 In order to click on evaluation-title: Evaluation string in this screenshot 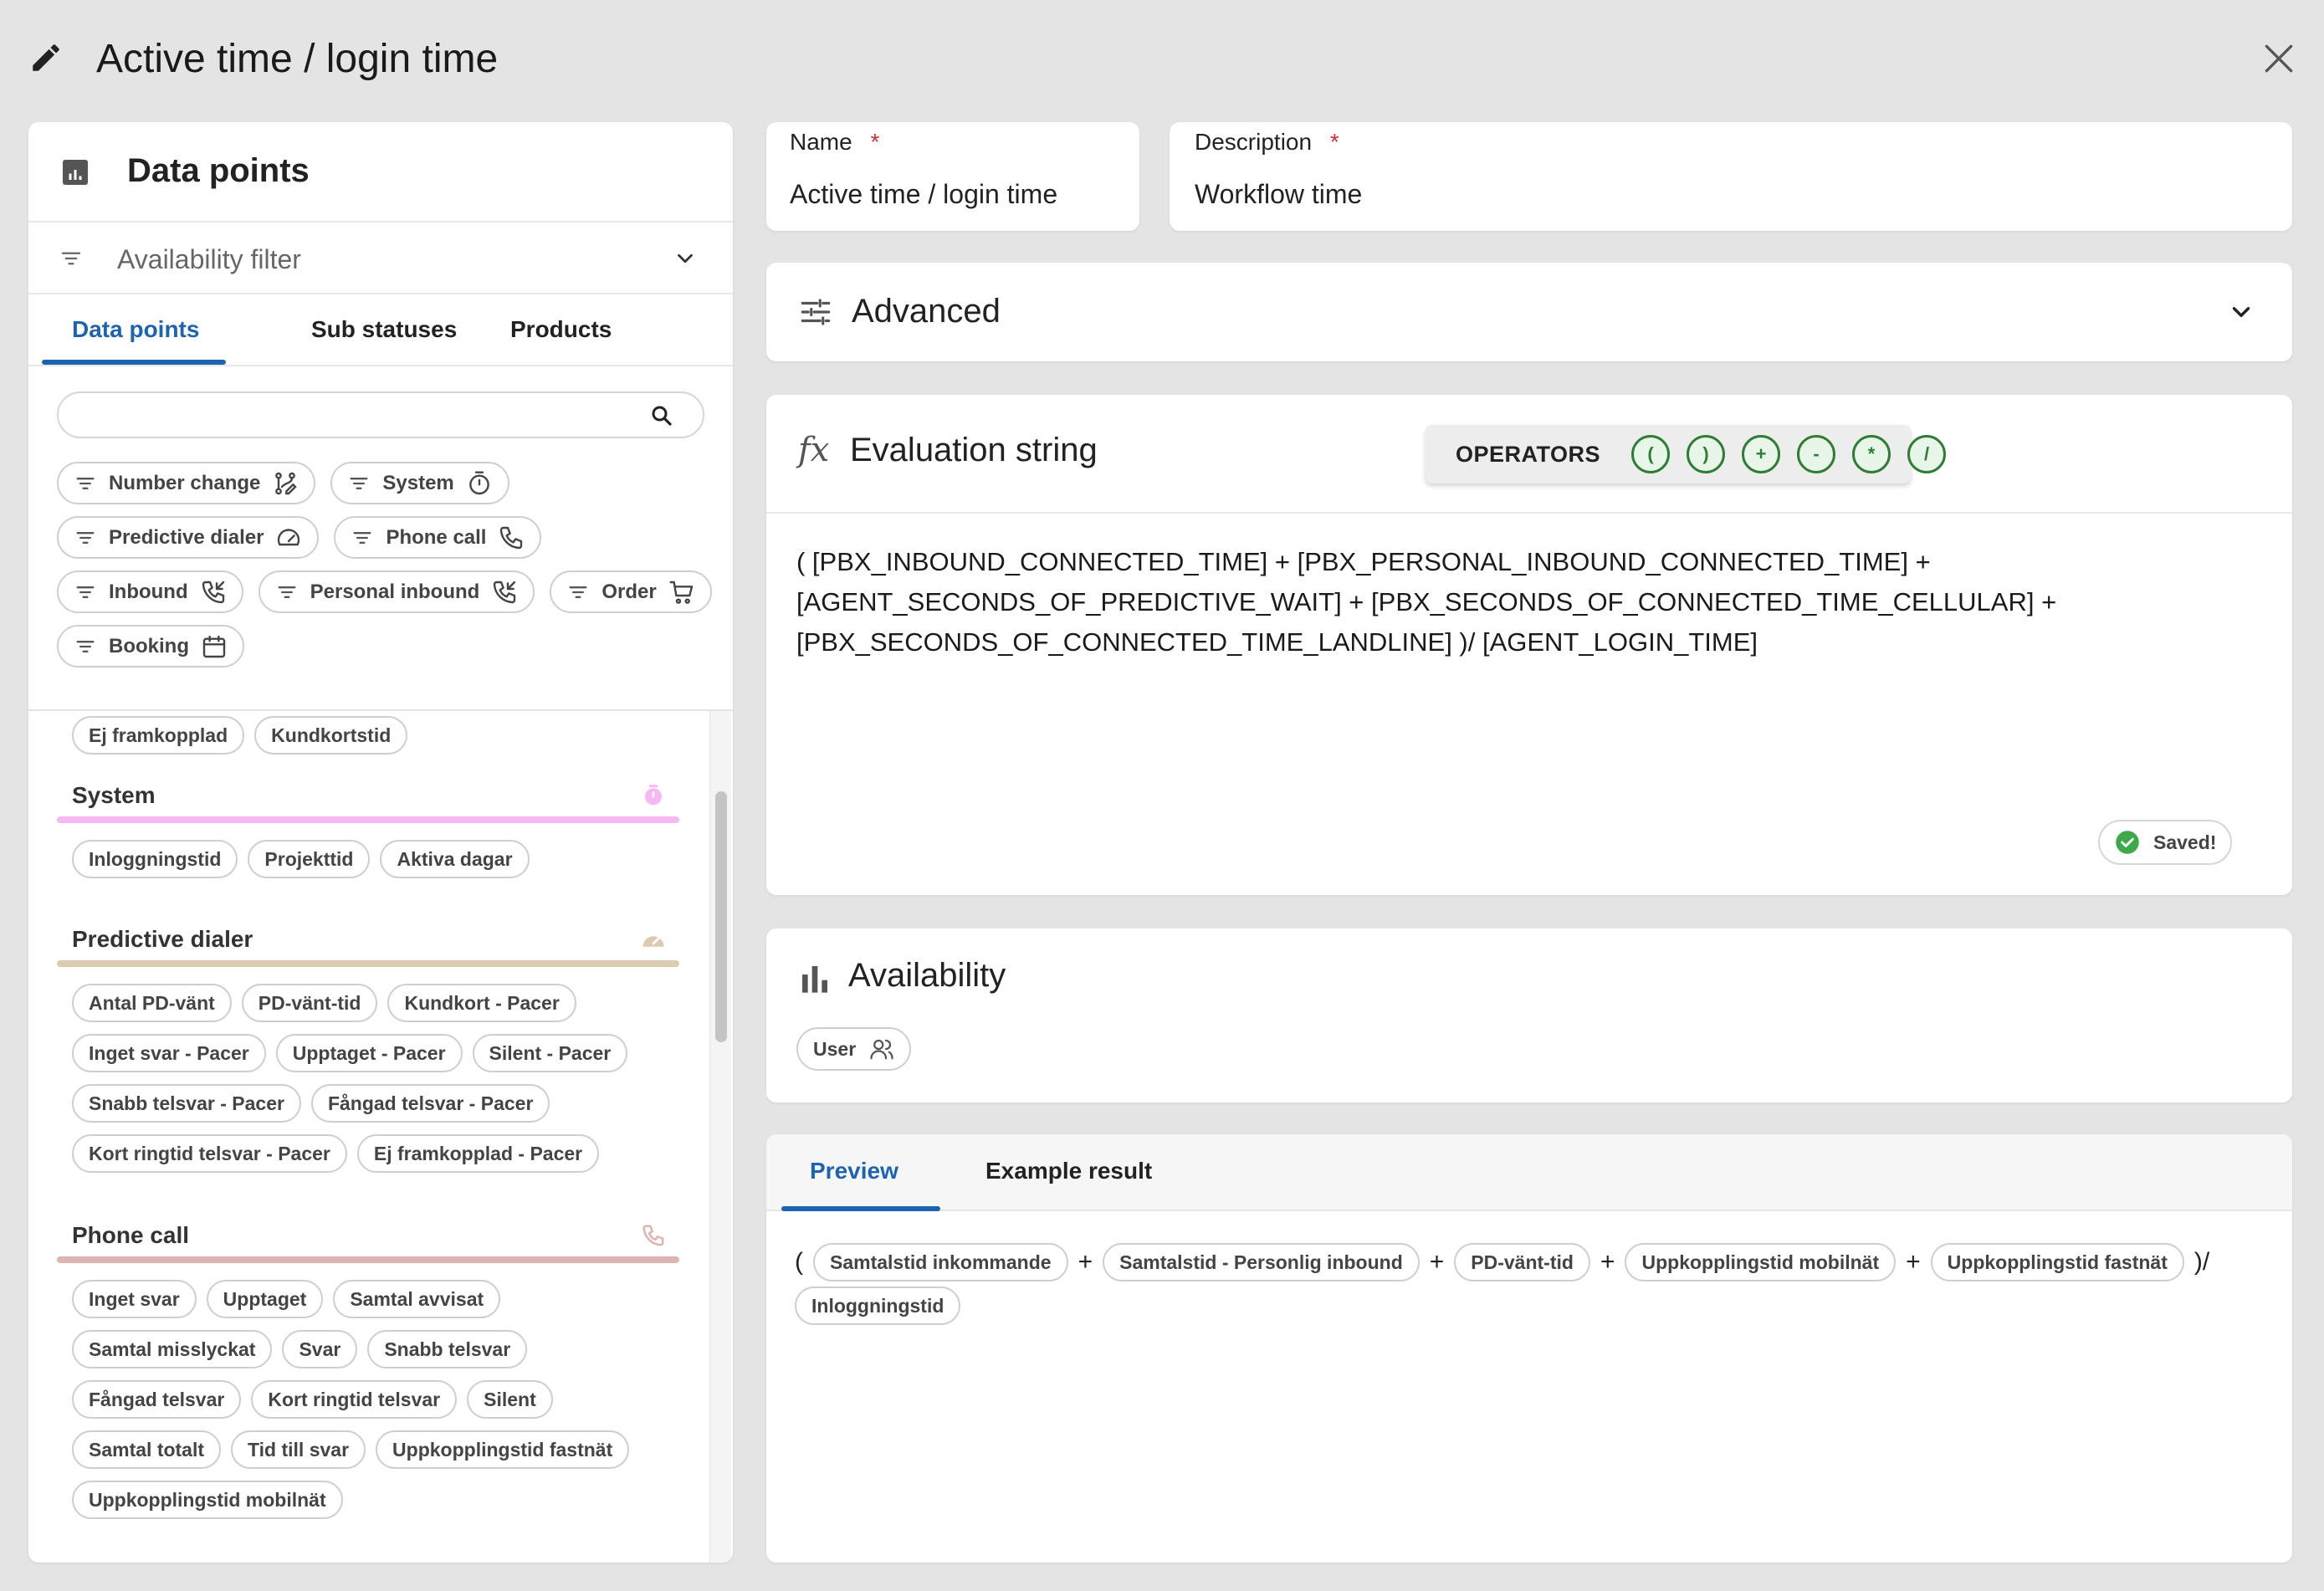, I will do `click(974, 450)`.